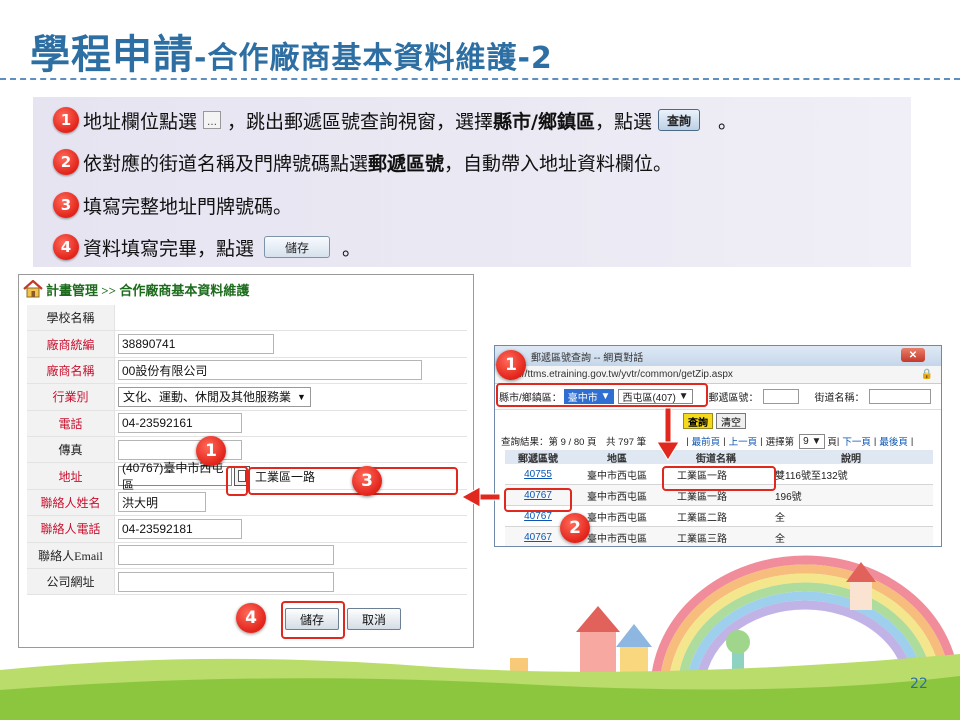 This screenshot has width=960, height=720. Describe the element at coordinates (655, 396) in the screenshot. I see `district-select: 西屯區(407) ▼` at that location.